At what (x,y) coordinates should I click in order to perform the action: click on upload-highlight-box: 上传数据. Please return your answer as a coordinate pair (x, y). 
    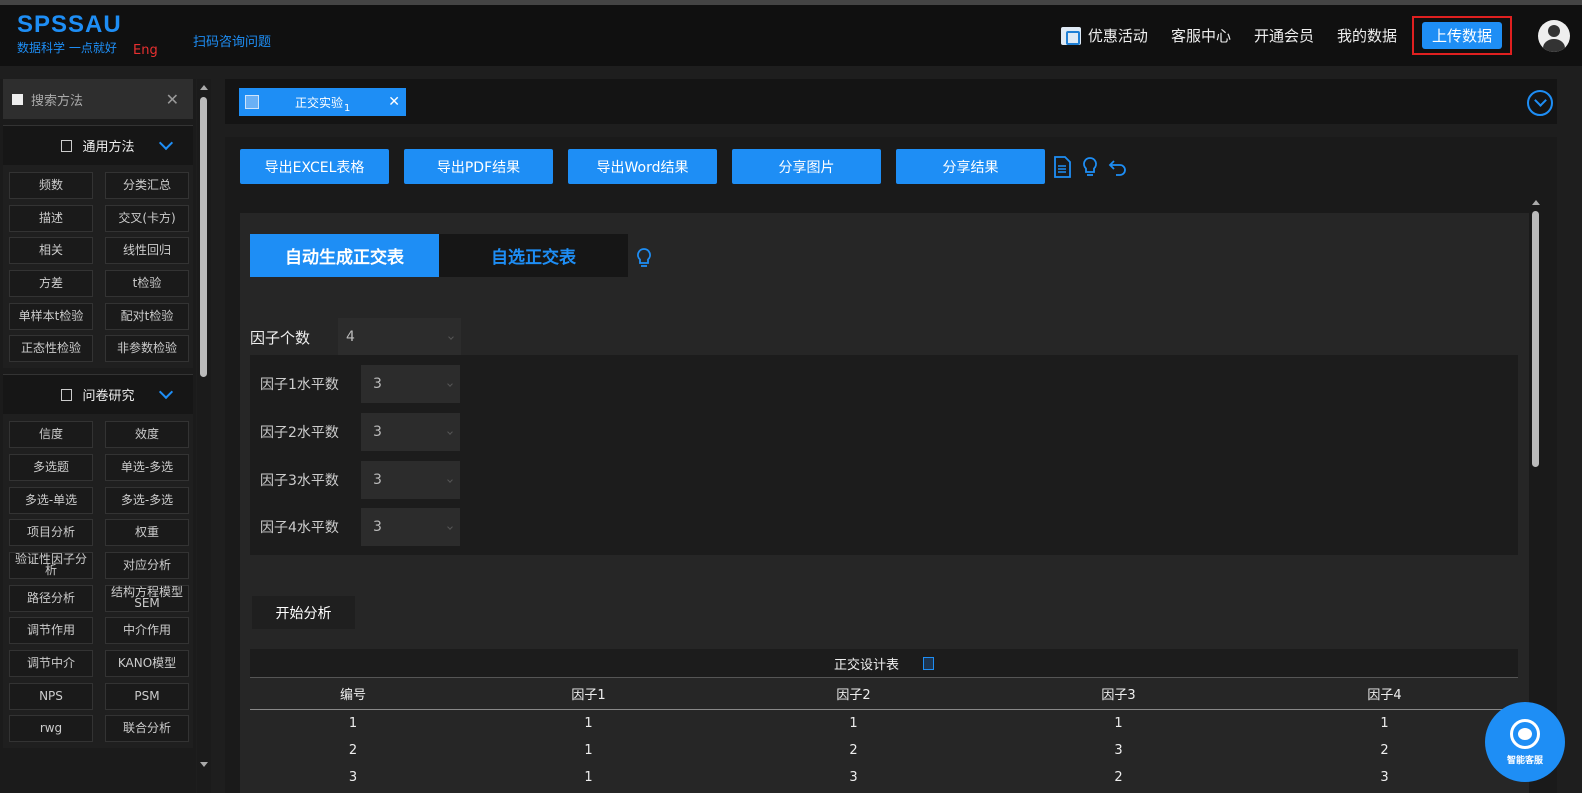
    Looking at the image, I should click on (1461, 35).